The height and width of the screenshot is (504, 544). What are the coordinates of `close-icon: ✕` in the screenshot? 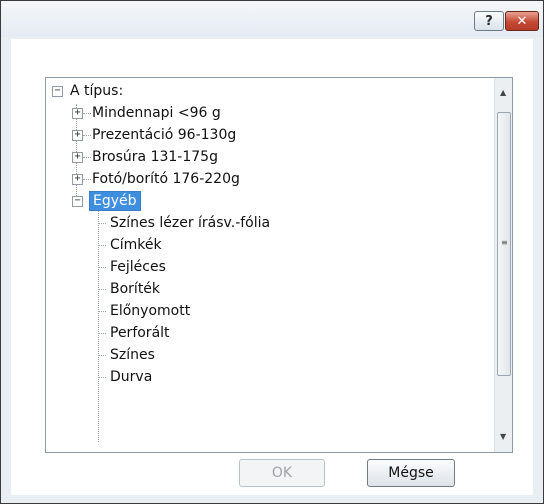 It's located at (522, 21).